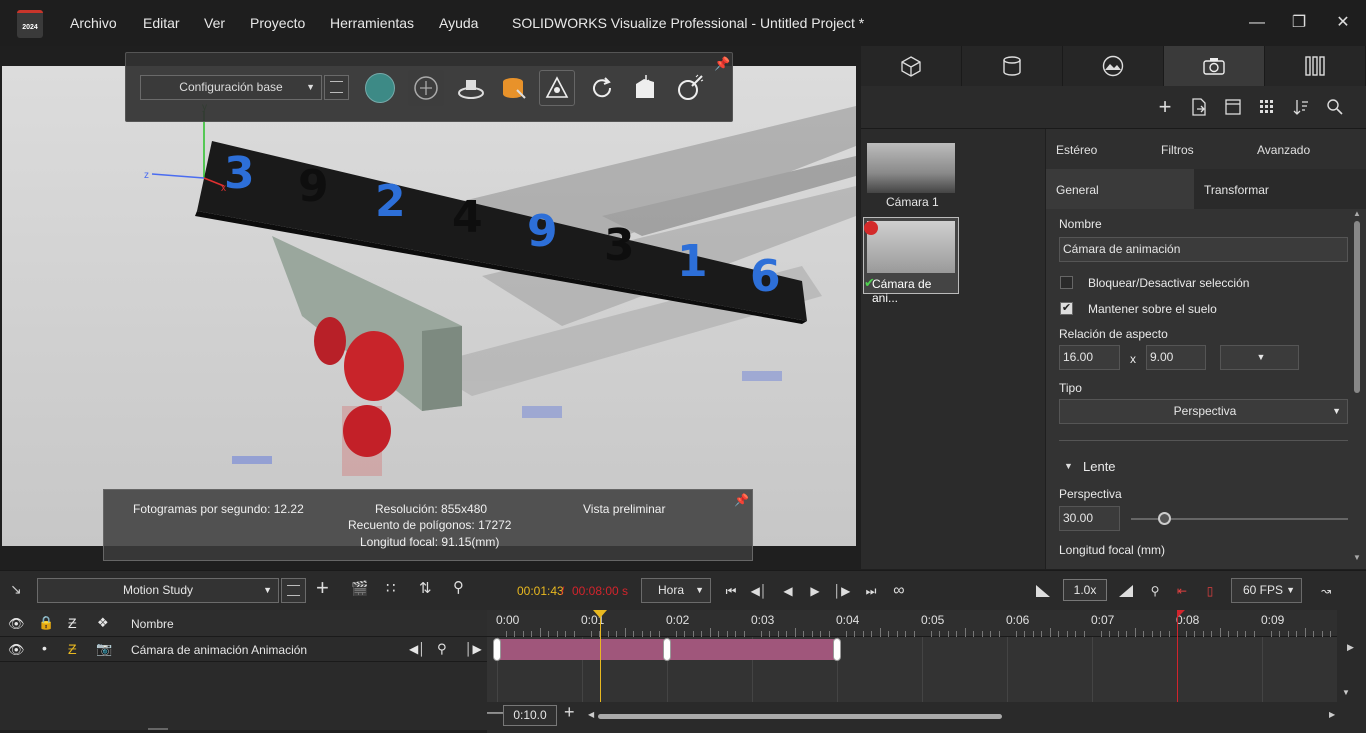  What do you see at coordinates (1233, 107) in the screenshot?
I see `layout-icon` at bounding box center [1233, 107].